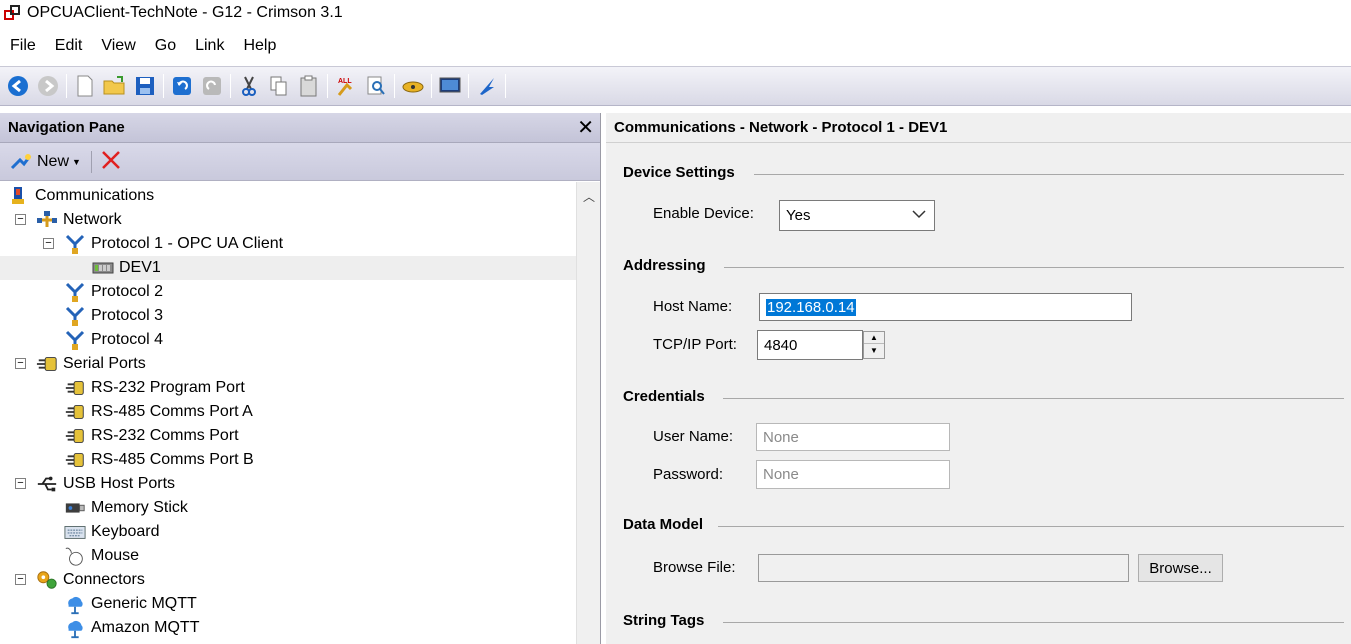 This screenshot has height=644, width=1351. I want to click on cloud-icon, so click(75, 628).